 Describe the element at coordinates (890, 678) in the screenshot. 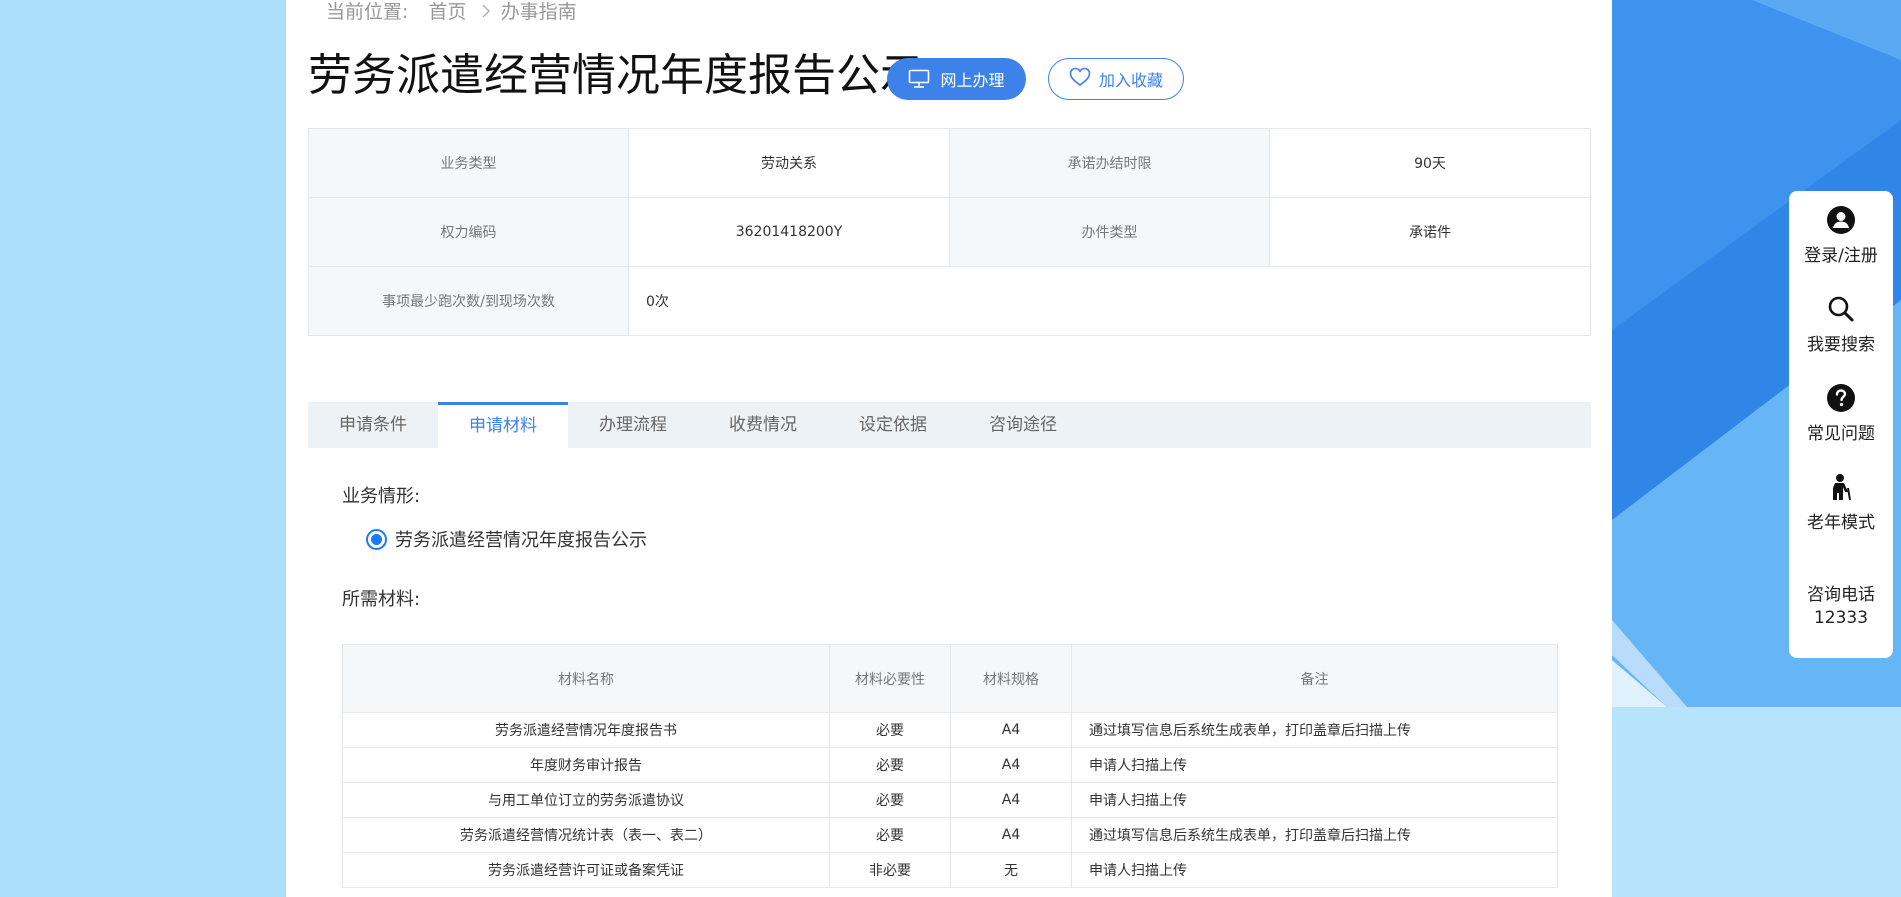

I see `column-header: 材料必要性` at that location.